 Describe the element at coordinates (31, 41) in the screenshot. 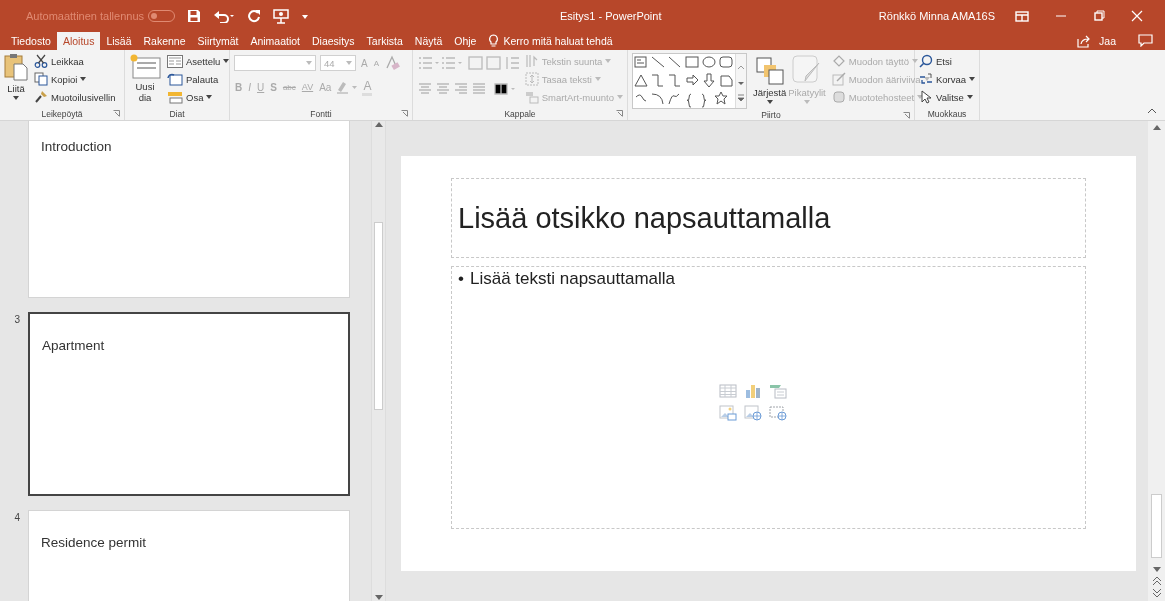

I see `ribbon-tab: Tiedosto` at that location.